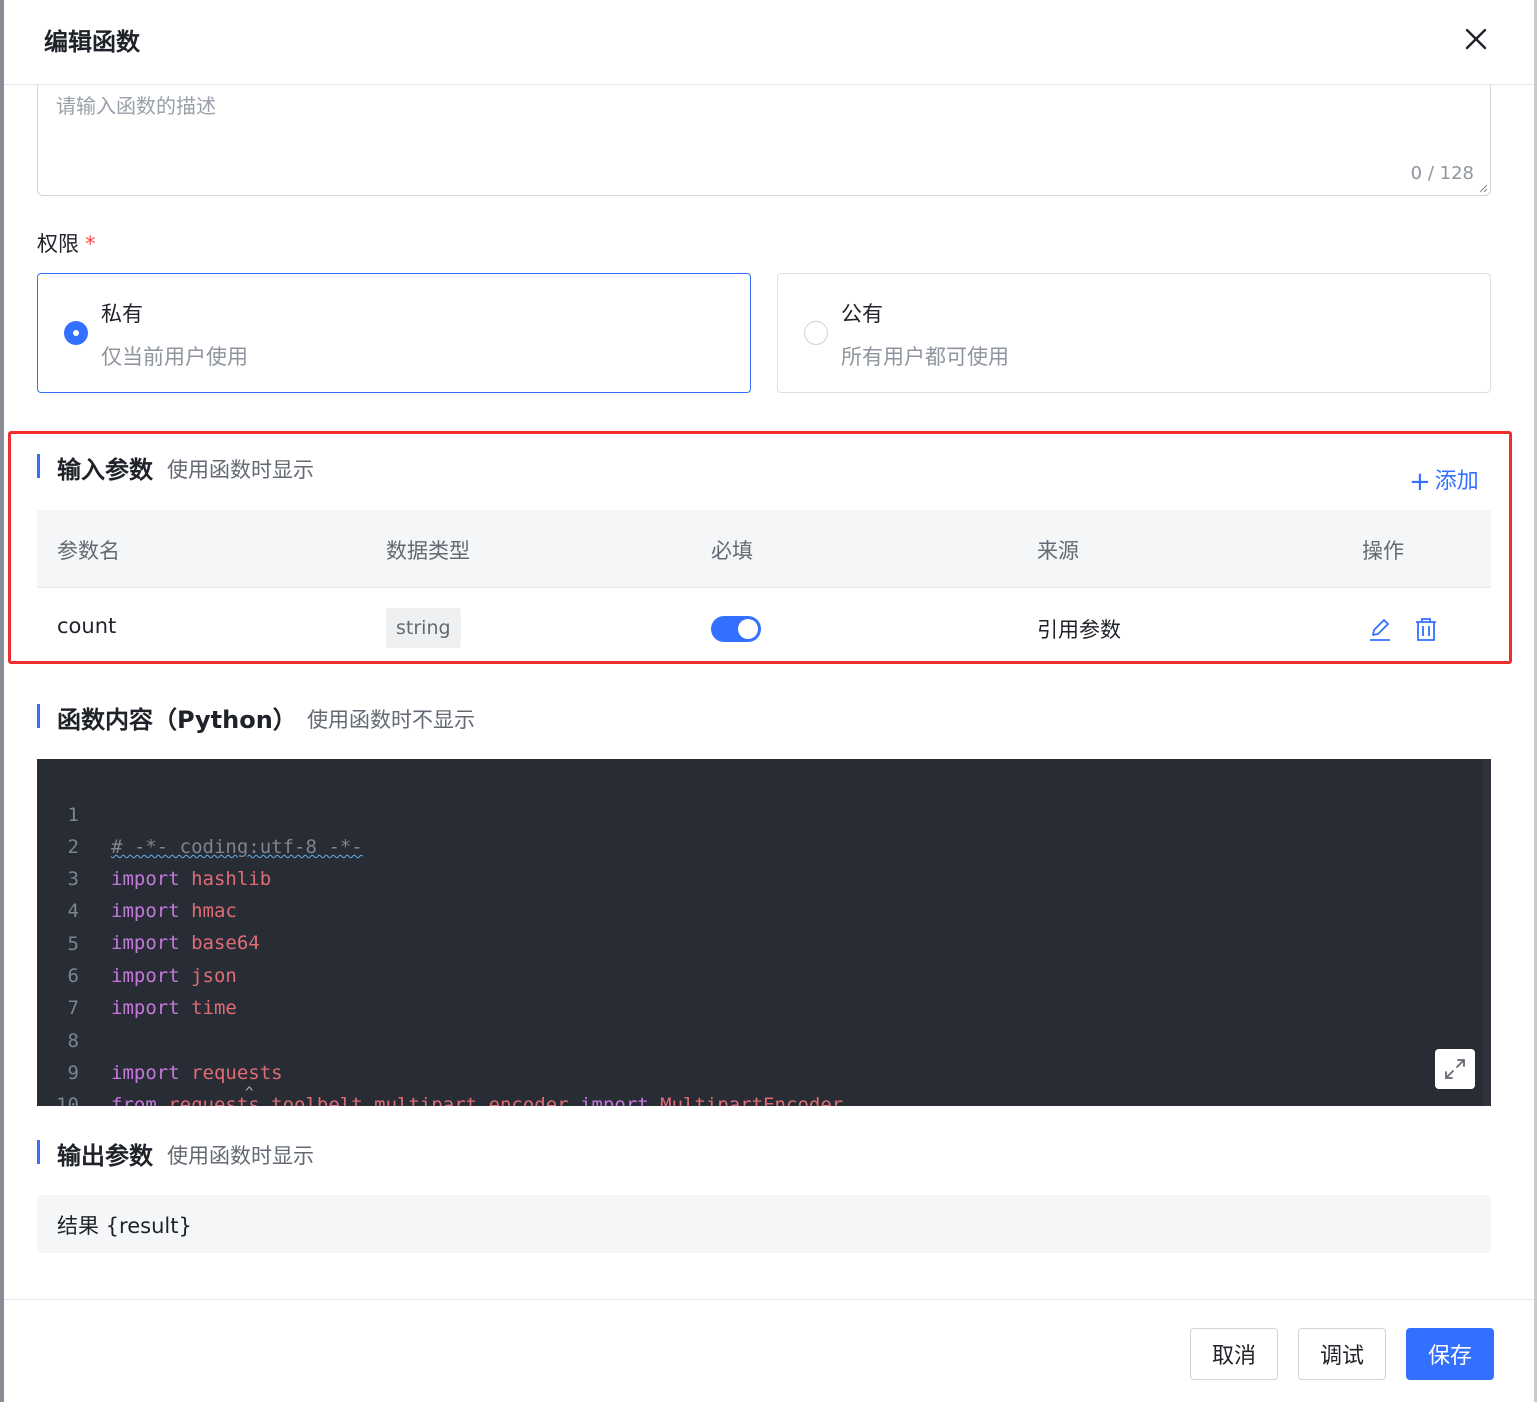  Describe the element at coordinates (337, 1153) in the screenshot. I see `output-params-header: 输出参数 使用函数时显示` at that location.